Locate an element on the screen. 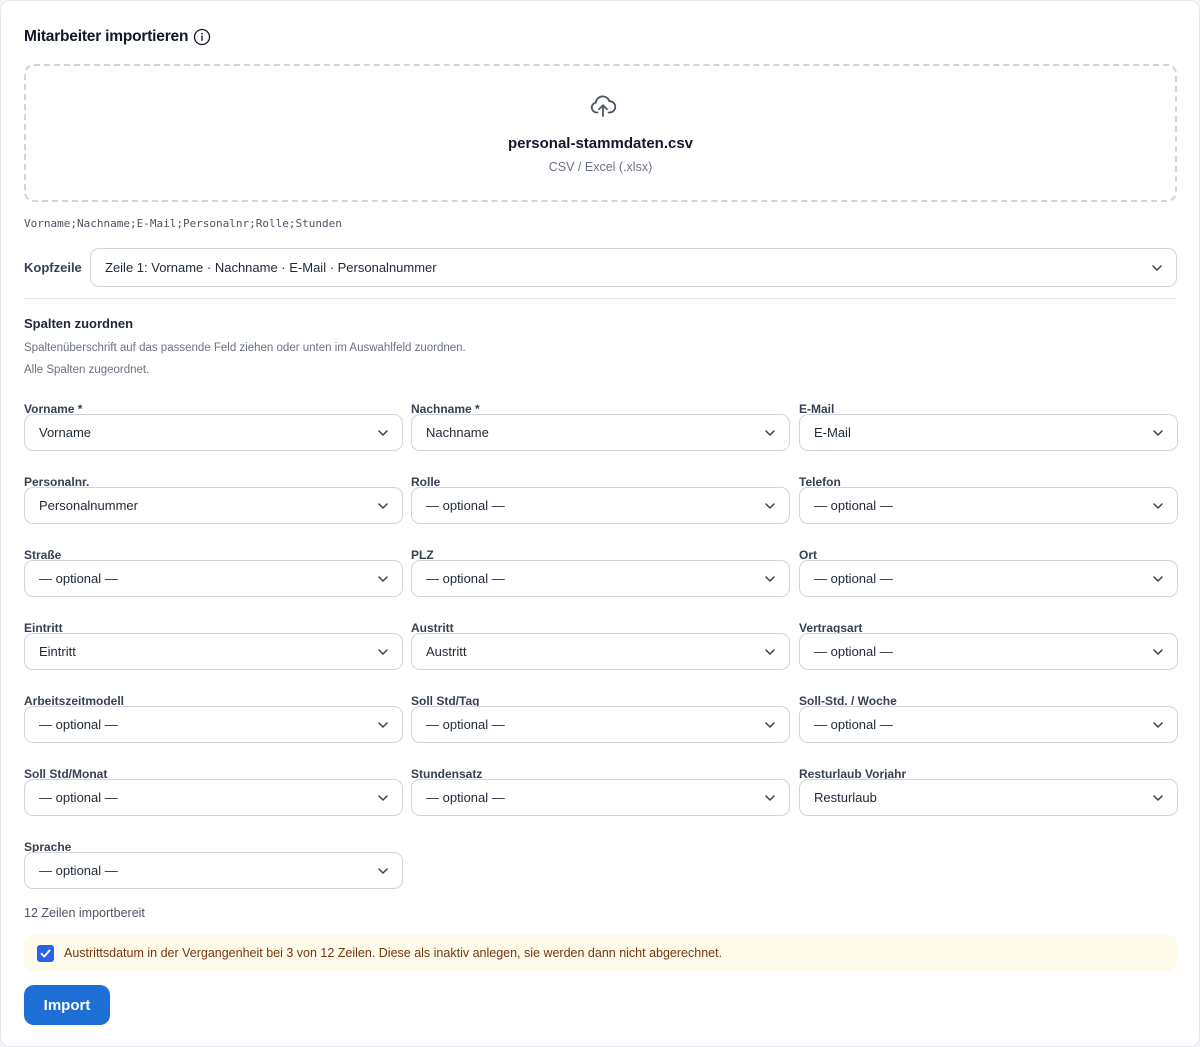  page-title: Mitarbeiter importieren is located at coordinates (106, 36).